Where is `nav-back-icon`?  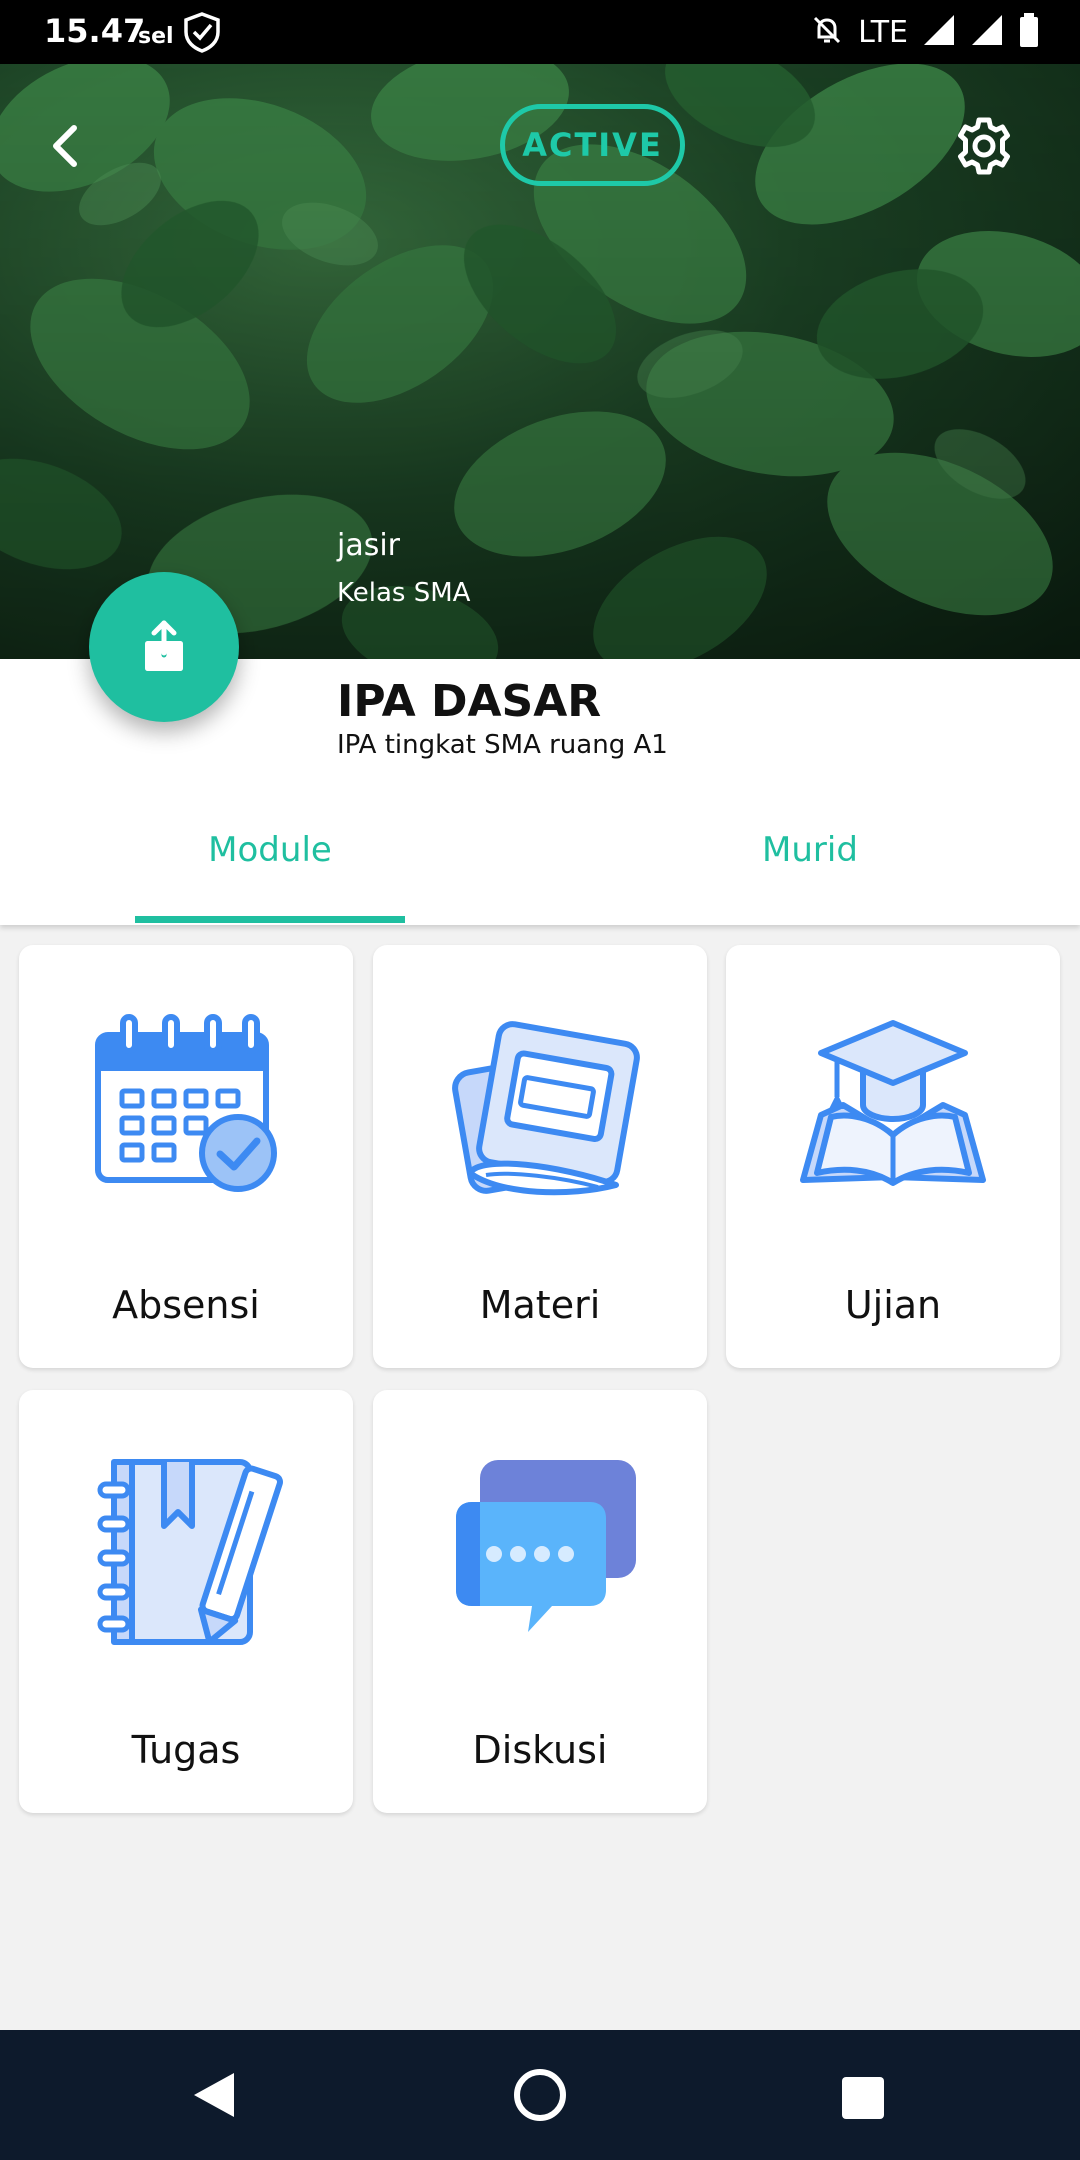
nav-back-icon is located at coordinates (215, 2095).